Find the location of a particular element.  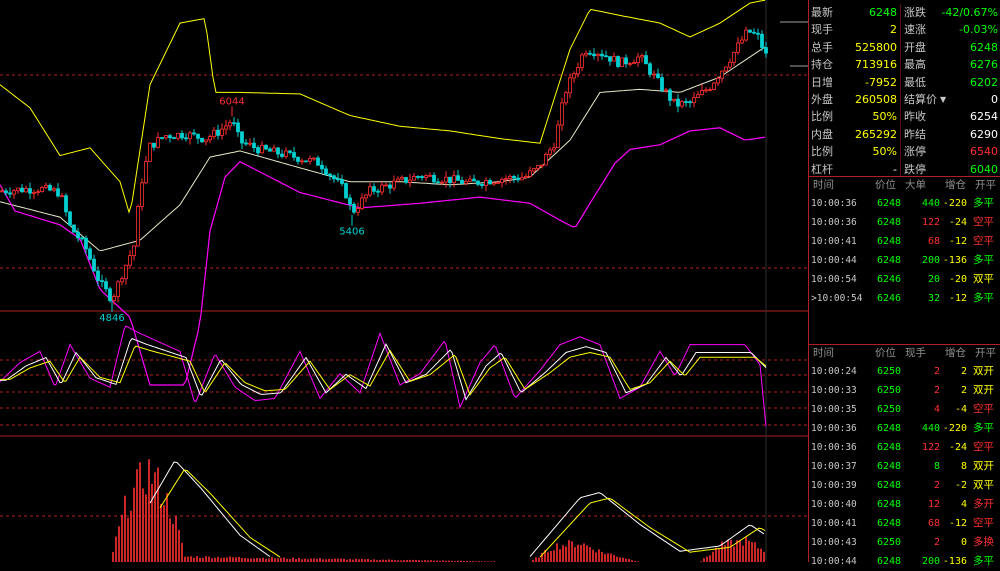

tick-row: 10:00:44 6248 200 -136 多平 is located at coordinates (904, 260).